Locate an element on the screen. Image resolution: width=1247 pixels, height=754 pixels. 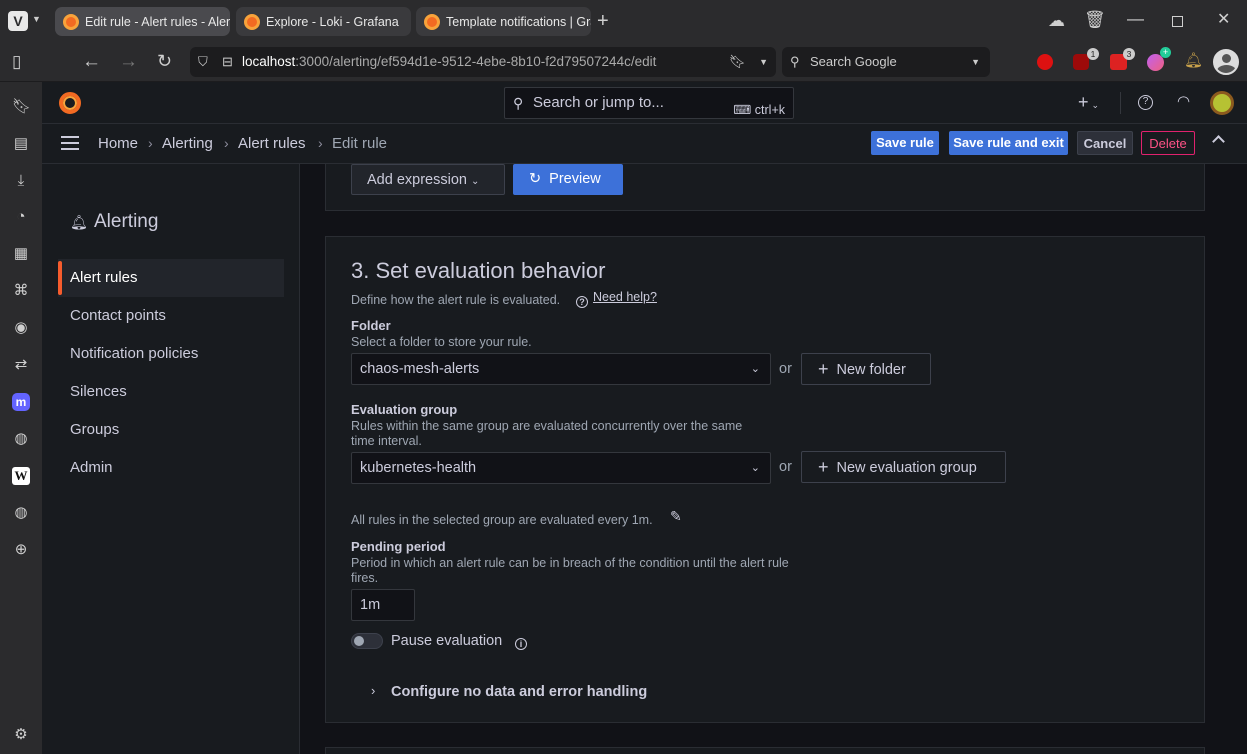
save-rule-button: Save rule is located at coordinates (905, 143).